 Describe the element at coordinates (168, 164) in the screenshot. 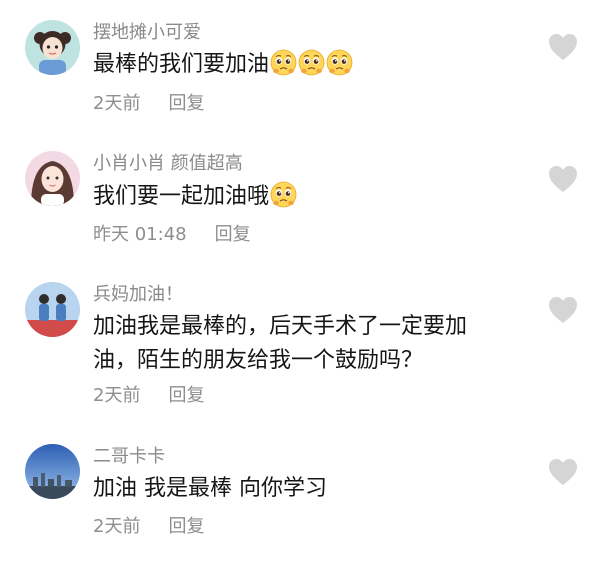

I see `username: 小肖小肖 颜值超高` at that location.